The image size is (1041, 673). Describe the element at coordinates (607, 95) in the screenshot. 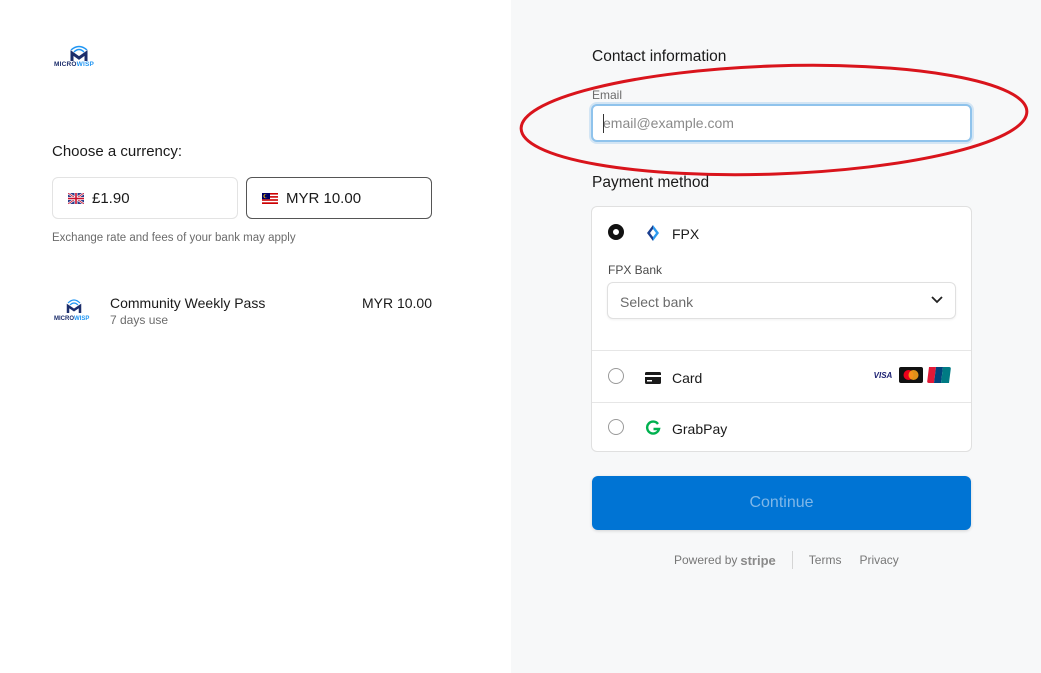

I see `email-label: Email` at that location.